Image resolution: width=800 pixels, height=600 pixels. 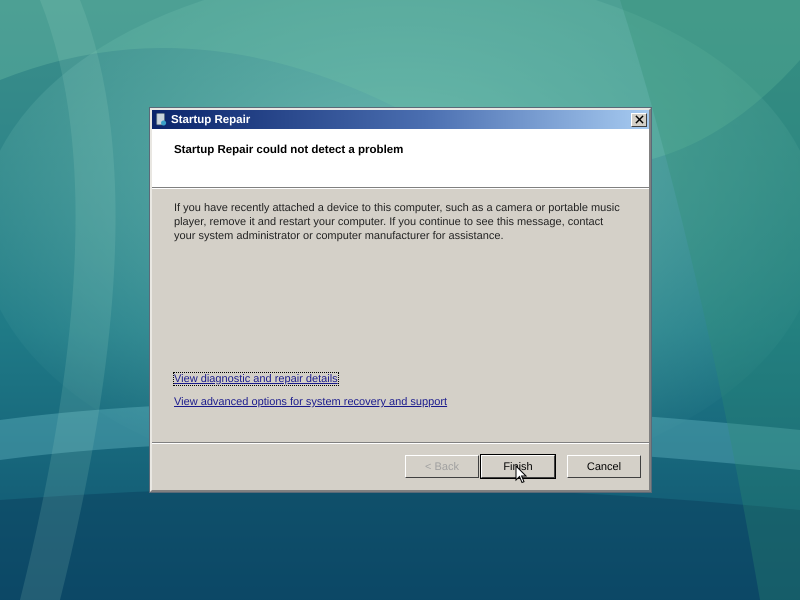 What do you see at coordinates (518, 466) in the screenshot?
I see `button: Finish` at bounding box center [518, 466].